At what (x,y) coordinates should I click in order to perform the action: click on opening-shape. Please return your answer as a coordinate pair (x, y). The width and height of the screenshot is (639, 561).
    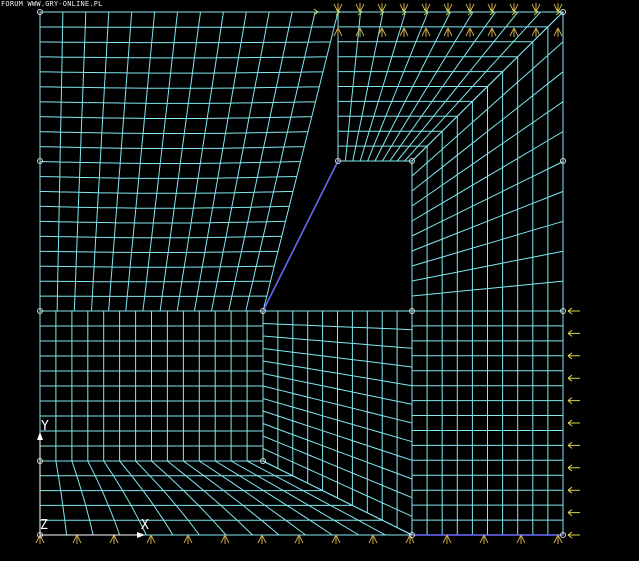
    Looking at the image, I should click on (337, 236).